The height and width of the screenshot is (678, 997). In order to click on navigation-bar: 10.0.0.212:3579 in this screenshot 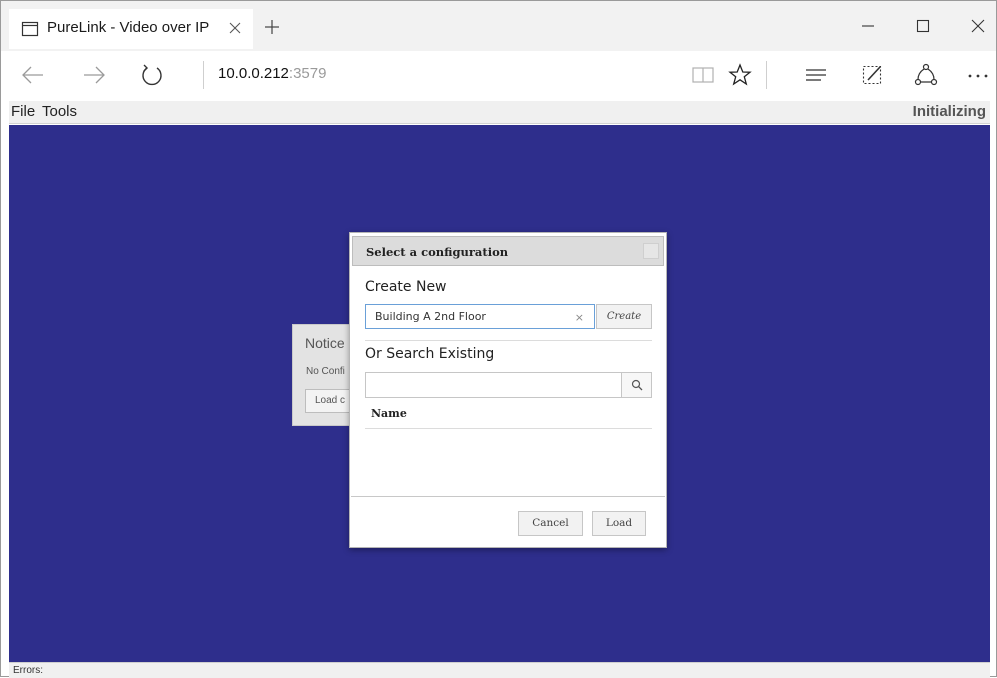, I will do `click(498, 75)`.